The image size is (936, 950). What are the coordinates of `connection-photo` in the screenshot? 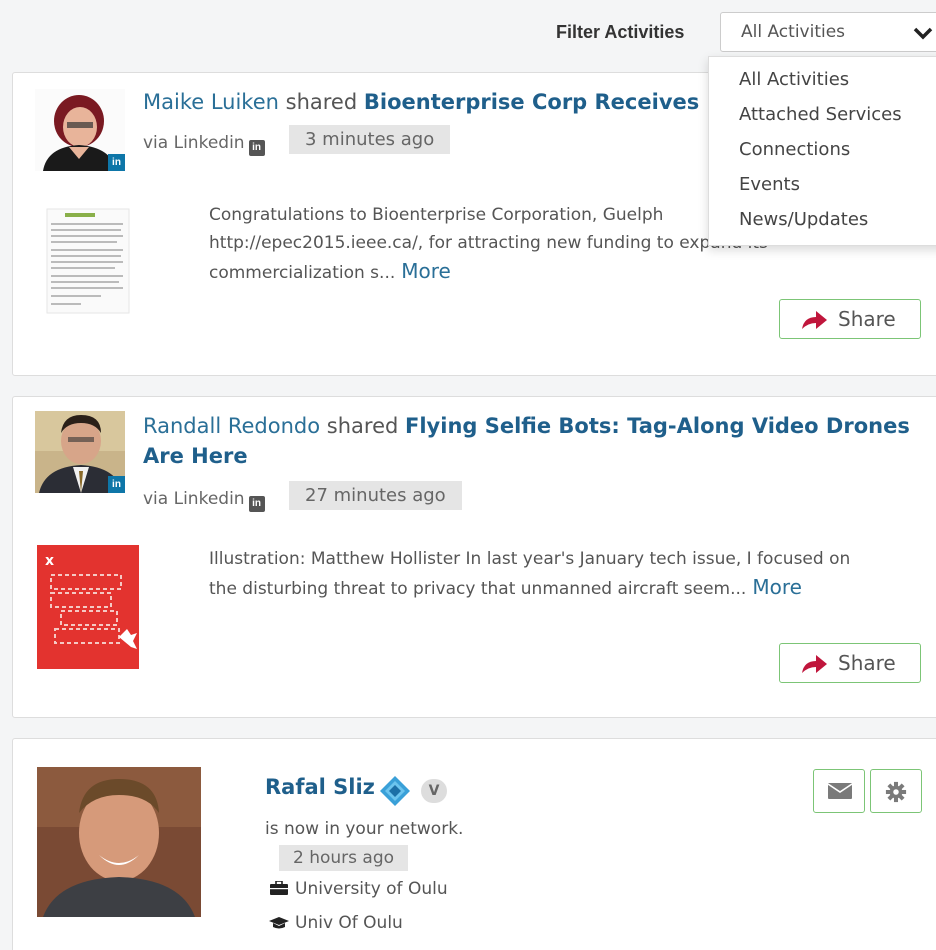 It's located at (119, 842).